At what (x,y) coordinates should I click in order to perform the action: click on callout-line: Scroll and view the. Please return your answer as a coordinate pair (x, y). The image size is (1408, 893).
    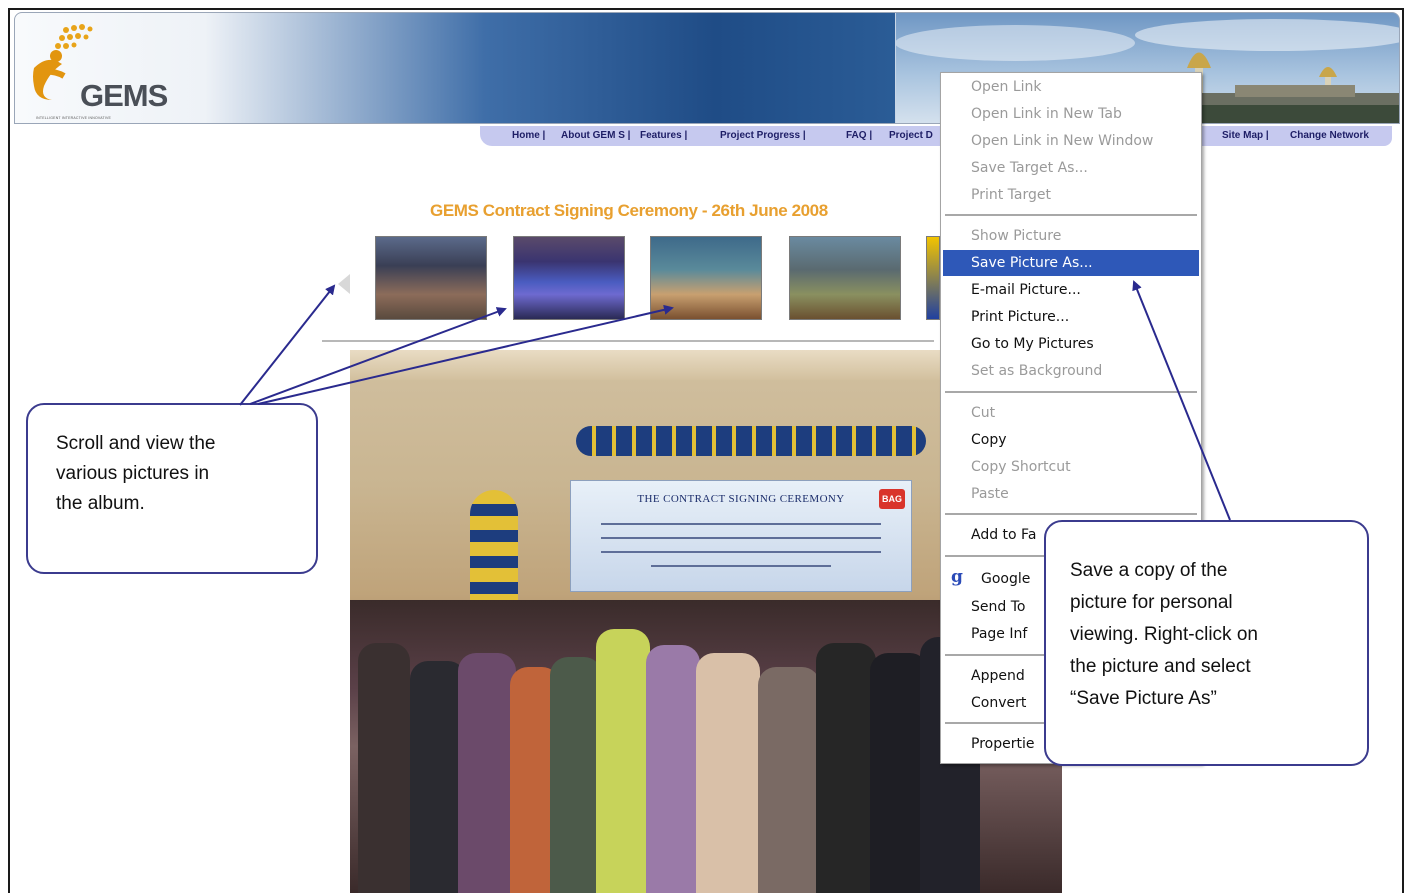
    Looking at the image, I should click on (136, 443).